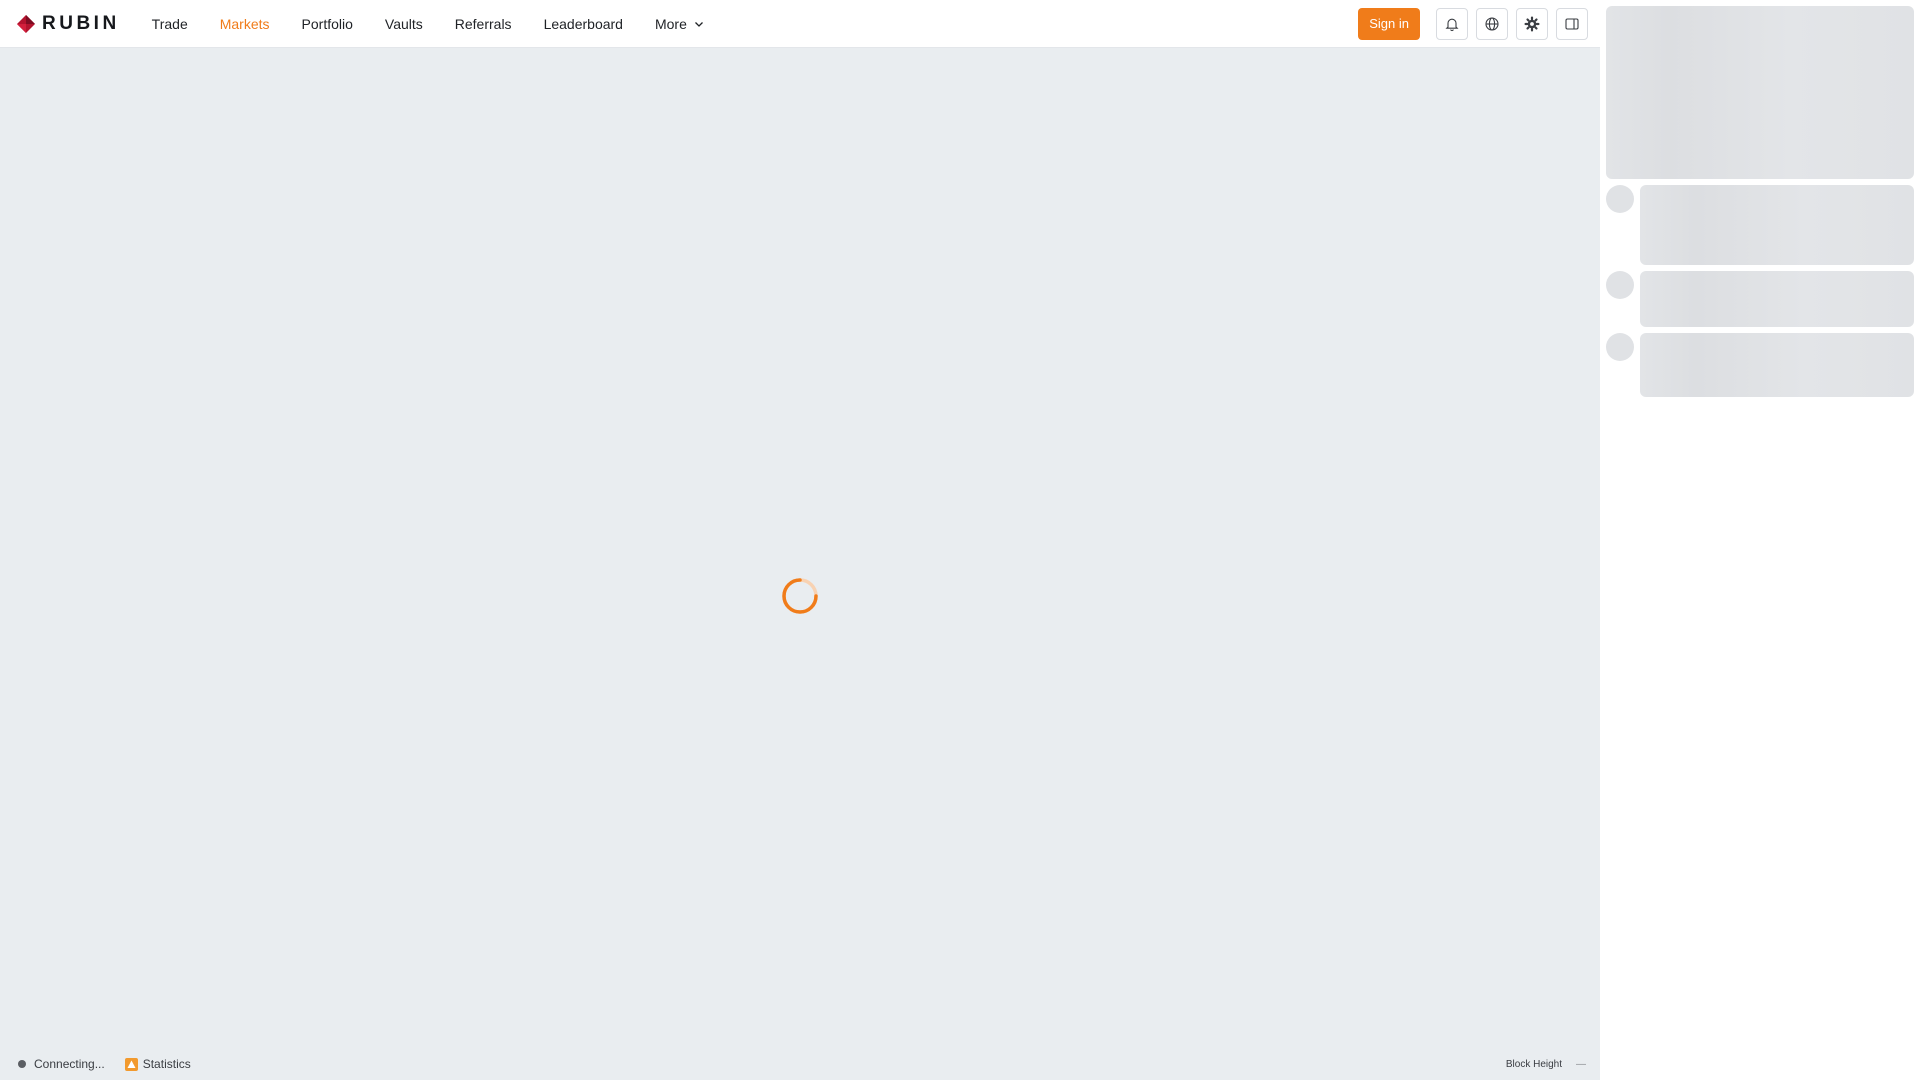 The image size is (1920, 1080). I want to click on rubin-logo-icon, so click(26, 23).